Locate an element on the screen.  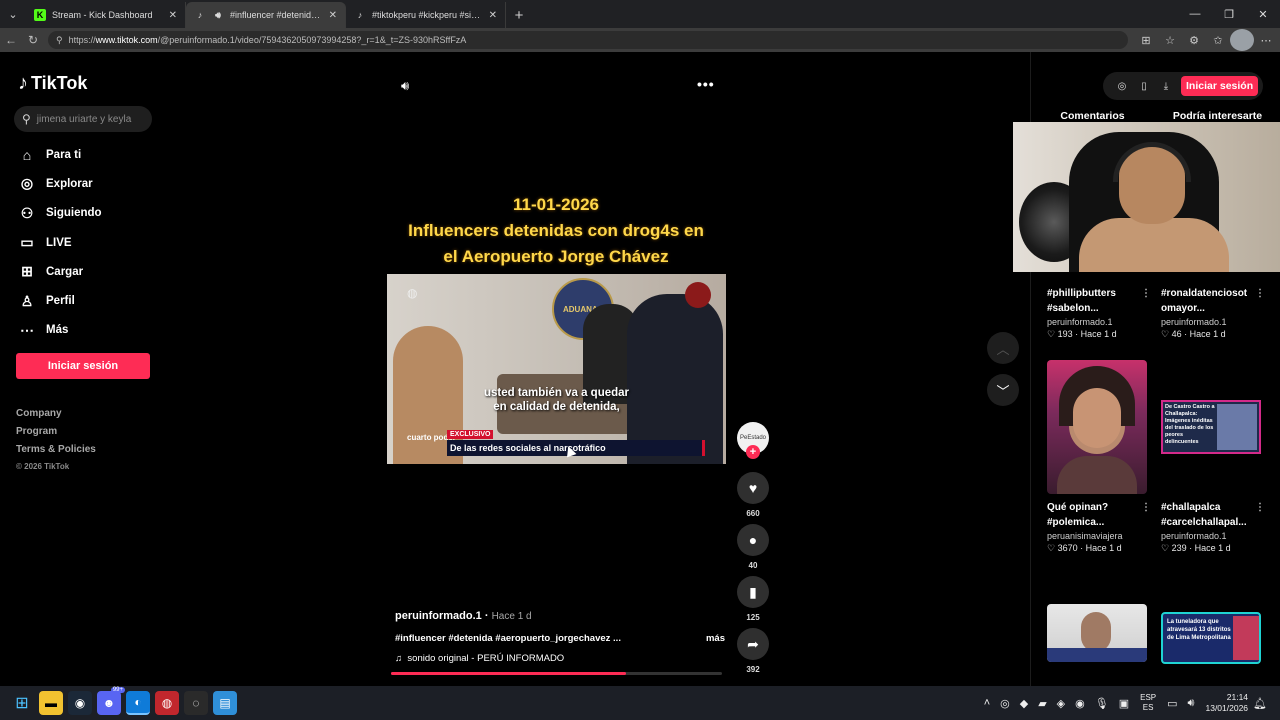
menu-dots-icon: ⋯ is located at coordinates (1266, 40).